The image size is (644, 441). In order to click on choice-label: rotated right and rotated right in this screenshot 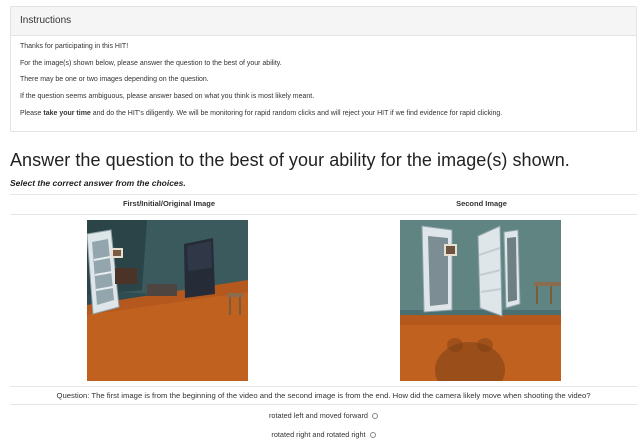, I will do `click(318, 434)`.